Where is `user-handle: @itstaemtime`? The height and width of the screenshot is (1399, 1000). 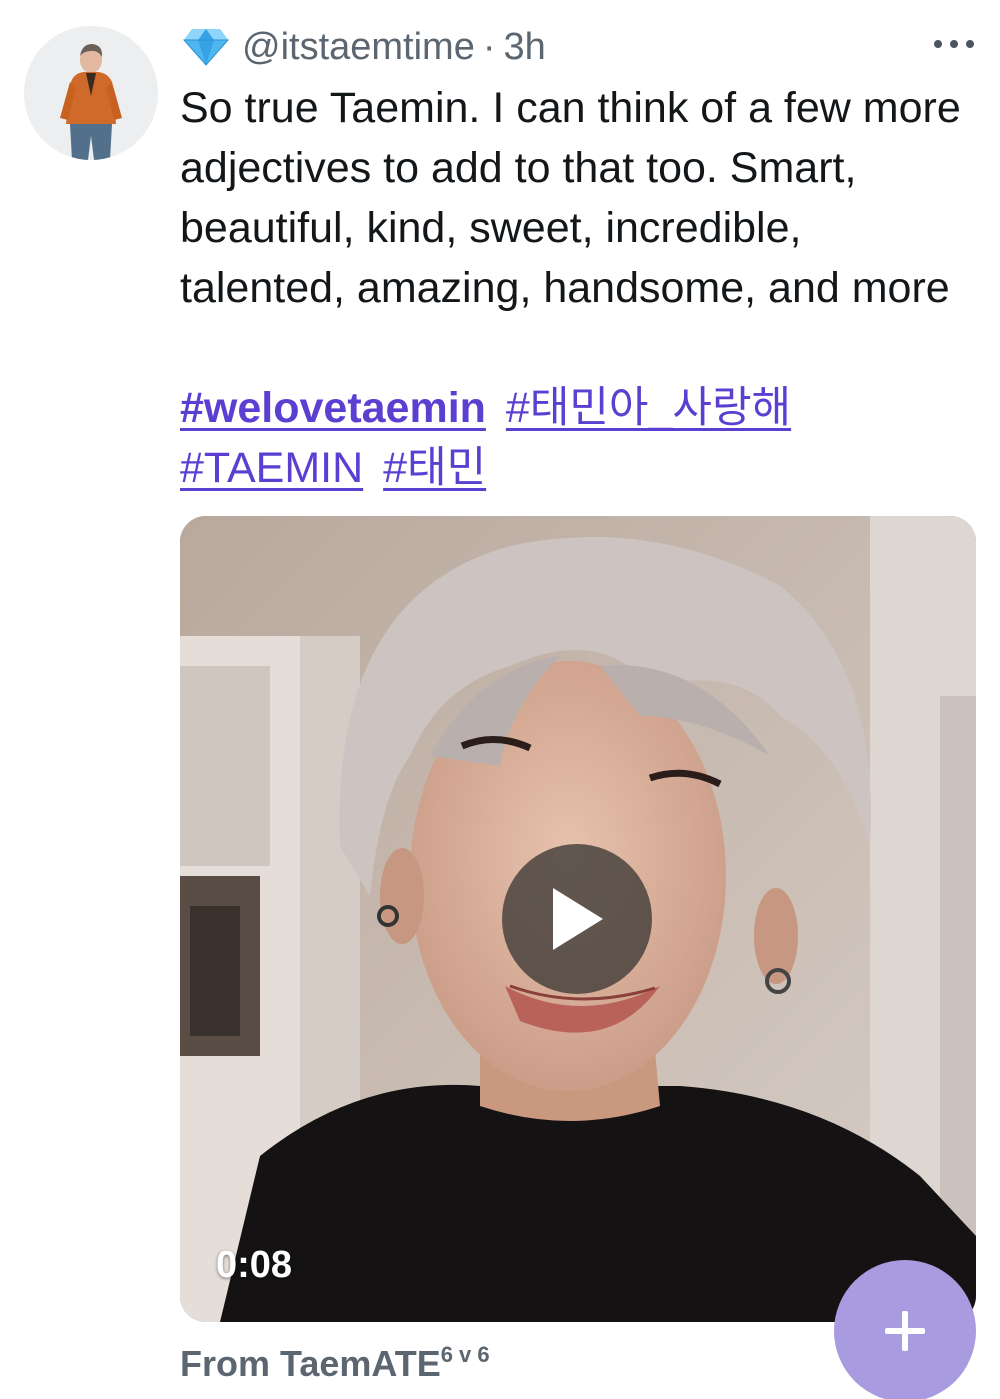 user-handle: @itstaemtime is located at coordinates (358, 47).